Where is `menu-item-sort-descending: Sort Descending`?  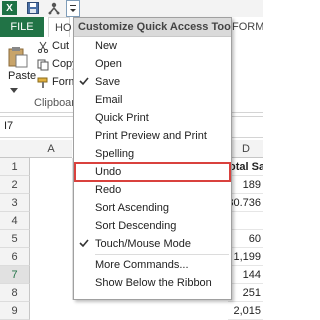
menu-item-sort-descending: Sort Descending is located at coordinates (152, 226).